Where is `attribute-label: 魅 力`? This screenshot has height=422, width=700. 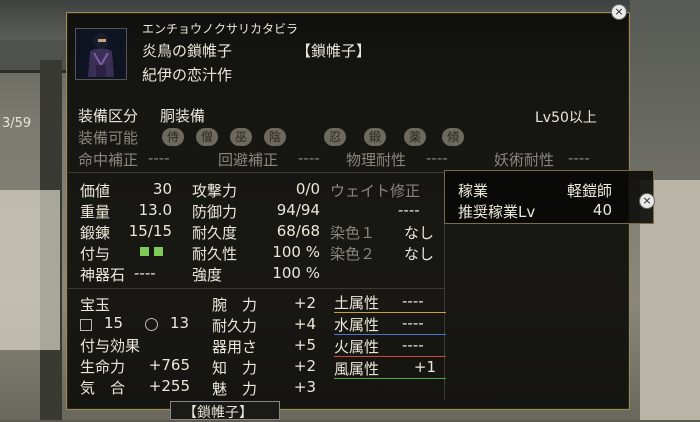
attribute-label: 魅 力 is located at coordinates (235, 389).